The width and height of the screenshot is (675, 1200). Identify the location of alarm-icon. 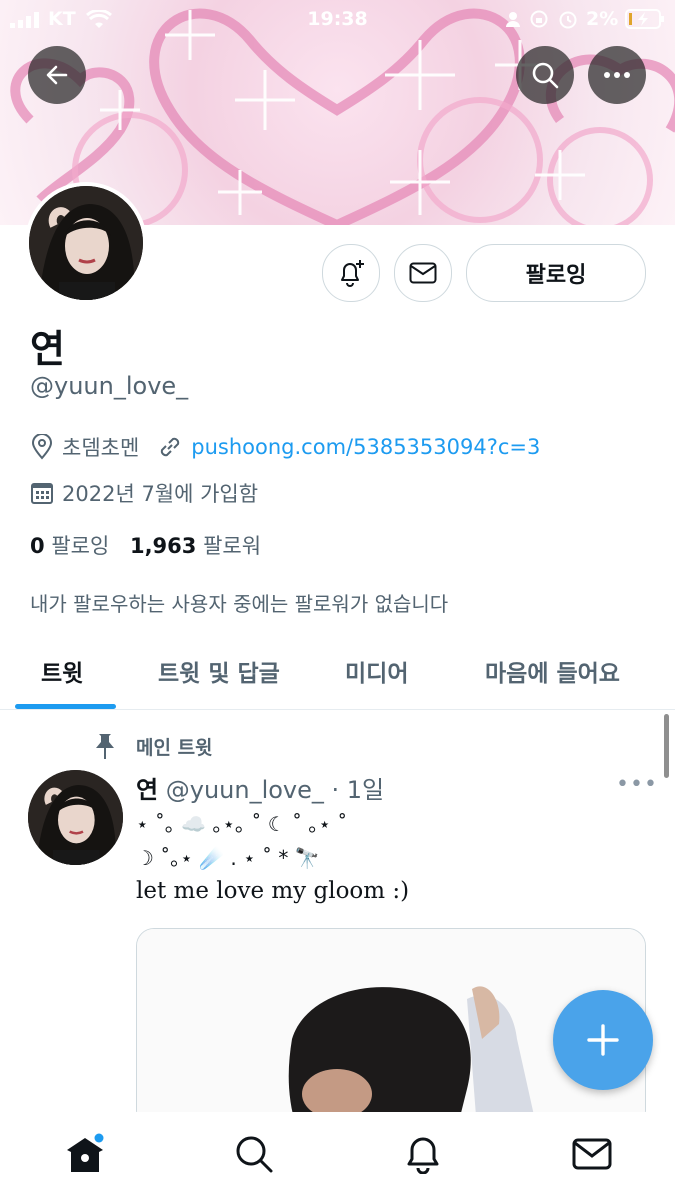
(568, 20).